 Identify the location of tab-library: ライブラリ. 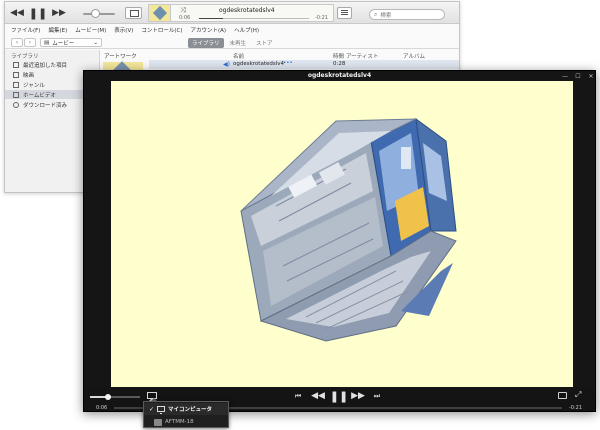
(206, 43).